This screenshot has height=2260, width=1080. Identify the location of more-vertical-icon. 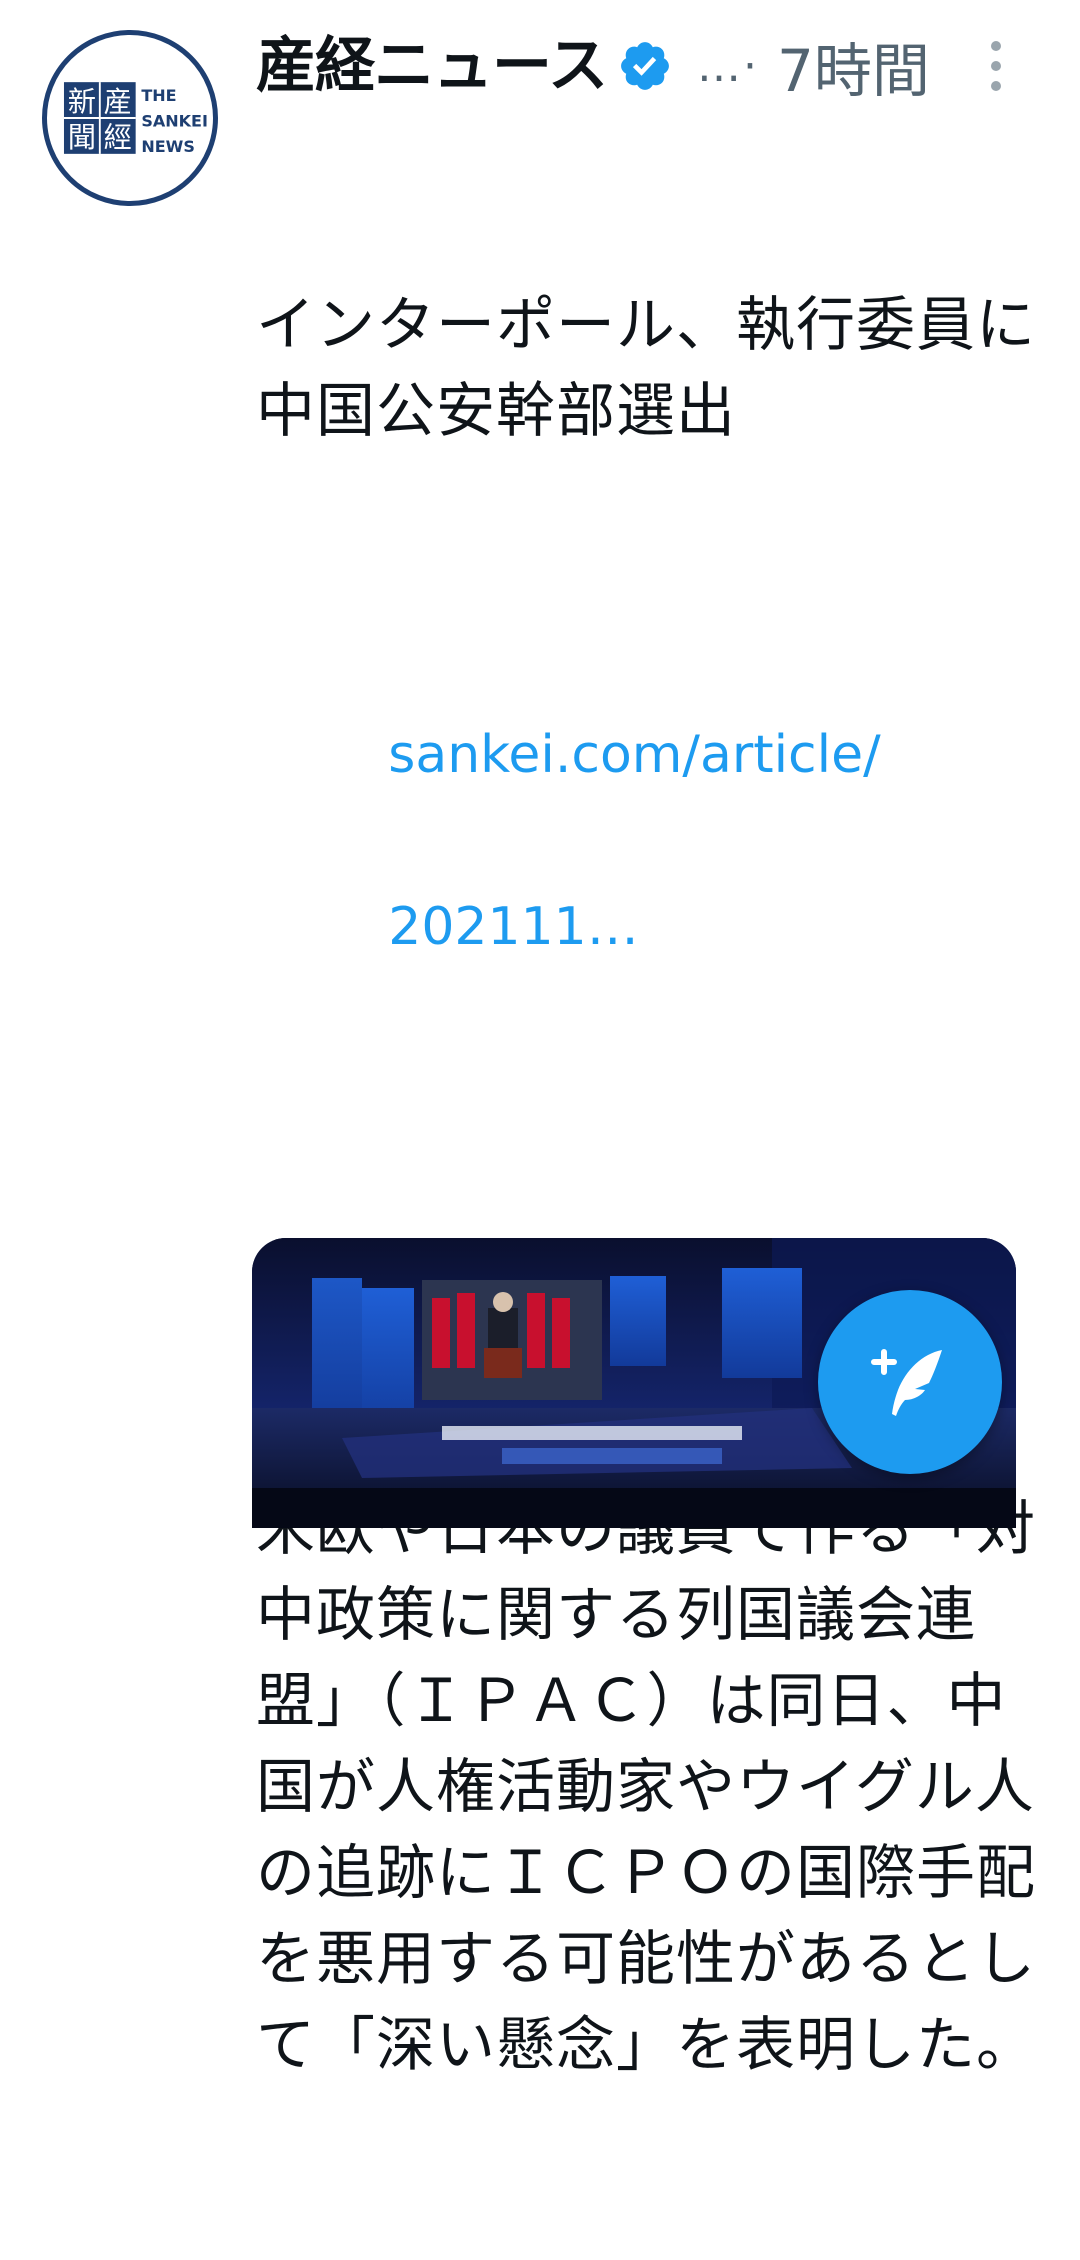
(996, 66).